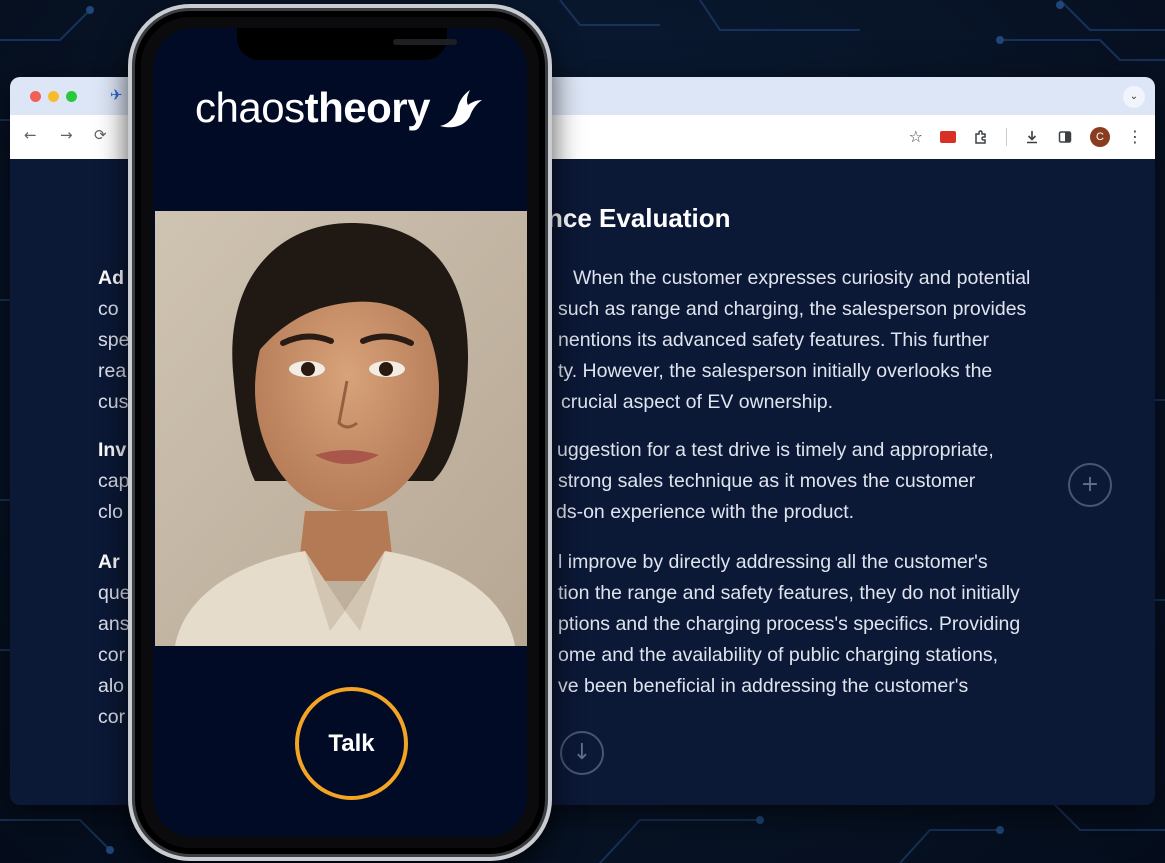 This screenshot has width=1165, height=863. I want to click on text-line: cus, so click(113, 402).